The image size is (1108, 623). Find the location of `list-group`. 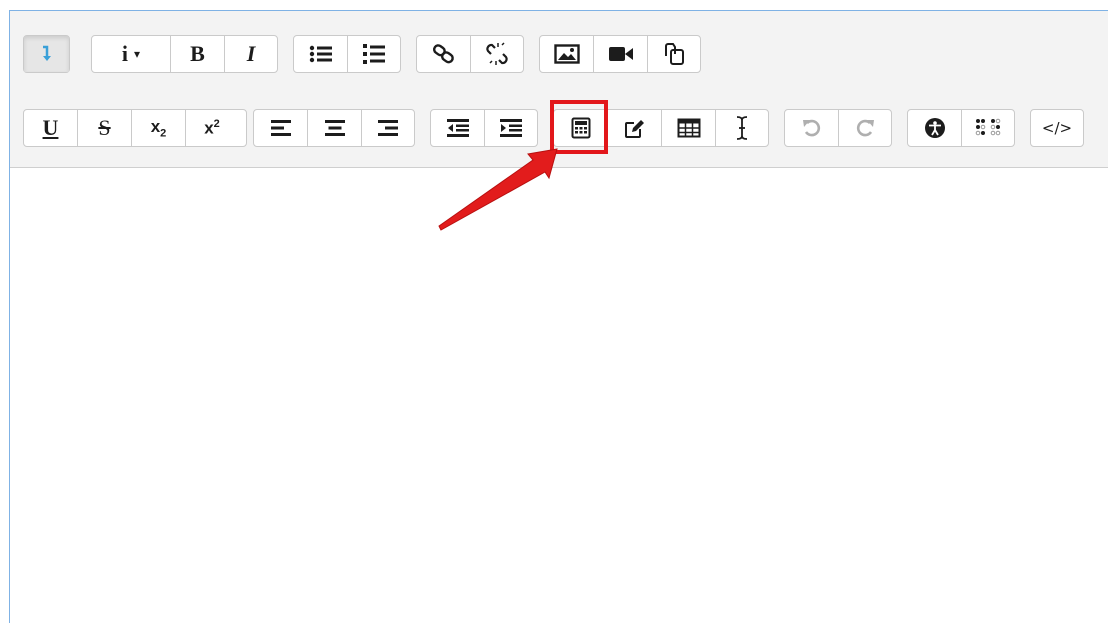

list-group is located at coordinates (347, 54).